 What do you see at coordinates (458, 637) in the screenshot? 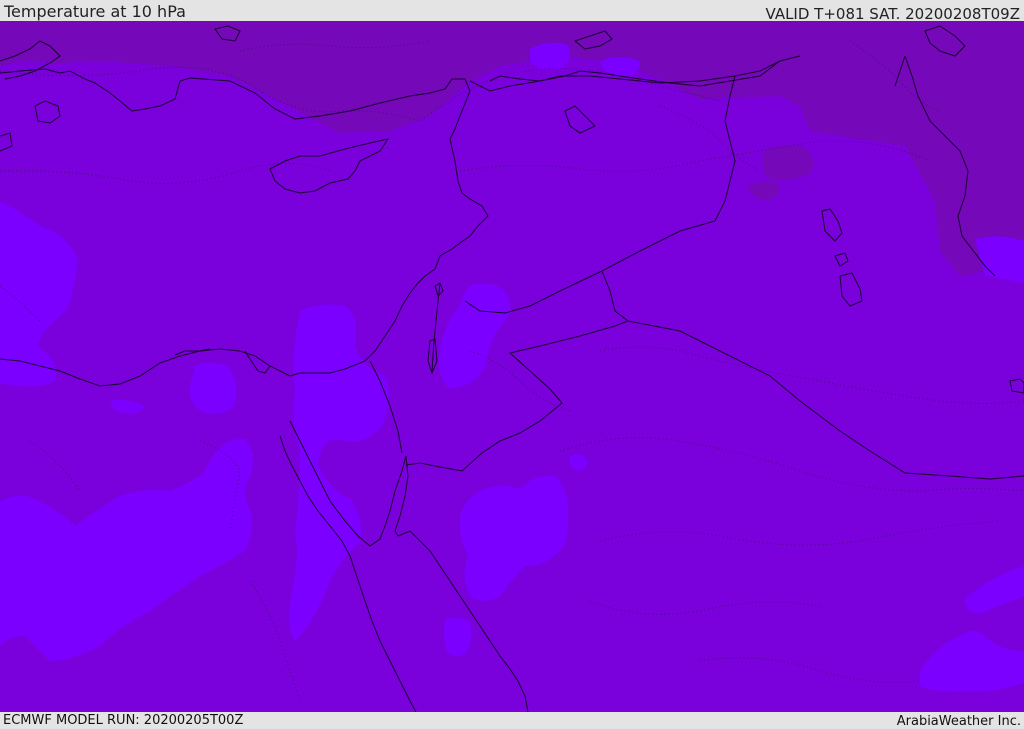
I see `warm-patch-small` at bounding box center [458, 637].